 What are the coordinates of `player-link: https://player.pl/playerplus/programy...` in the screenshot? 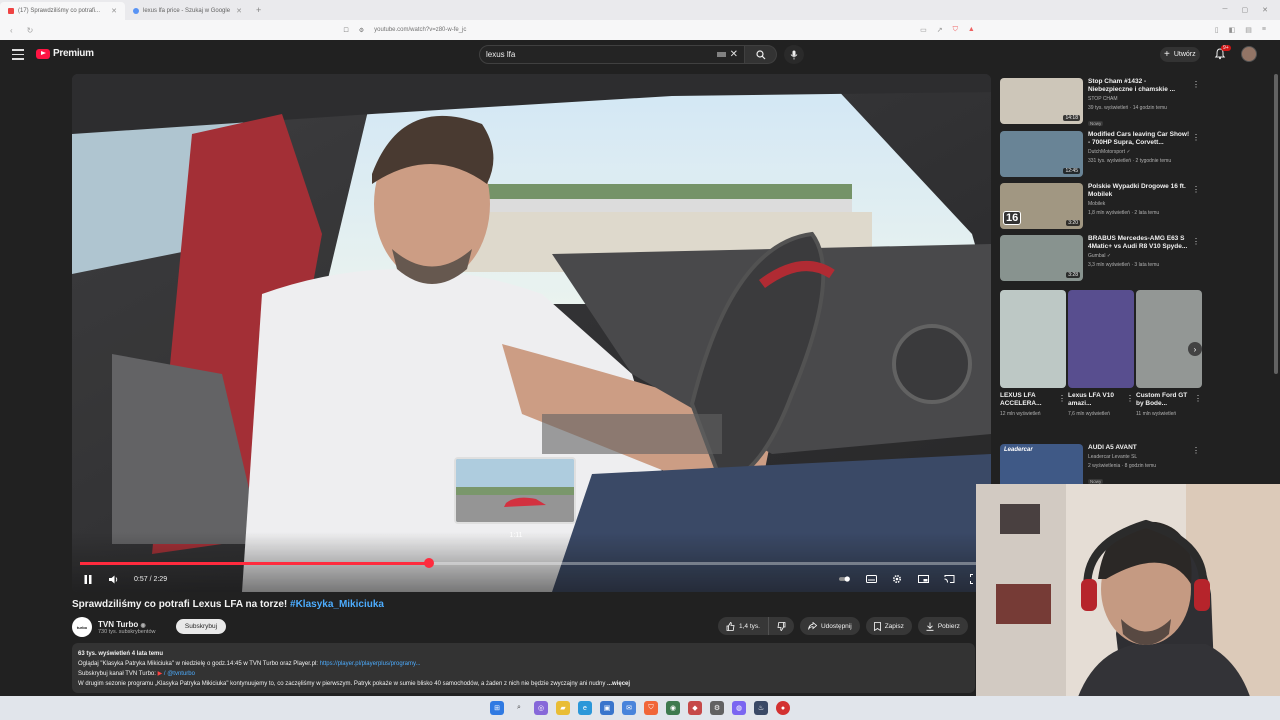 It's located at (370, 664).